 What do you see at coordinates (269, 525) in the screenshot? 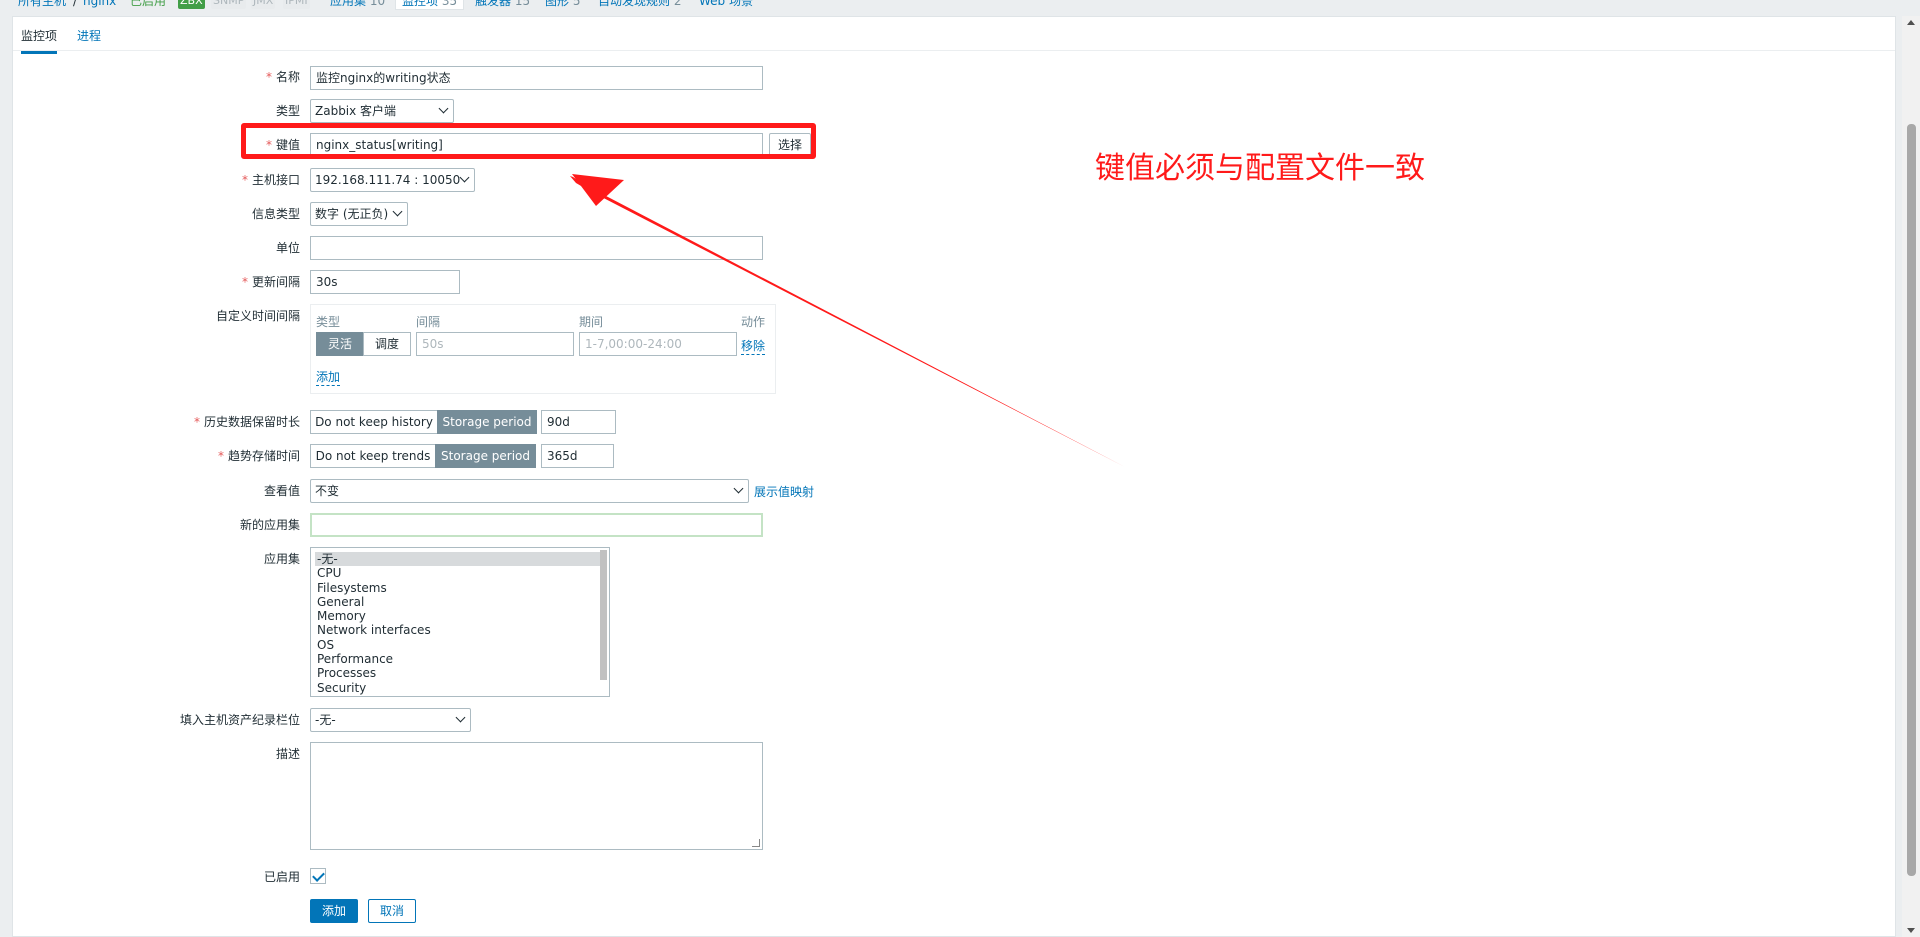
I see `new-application-label: 新的应用集` at bounding box center [269, 525].